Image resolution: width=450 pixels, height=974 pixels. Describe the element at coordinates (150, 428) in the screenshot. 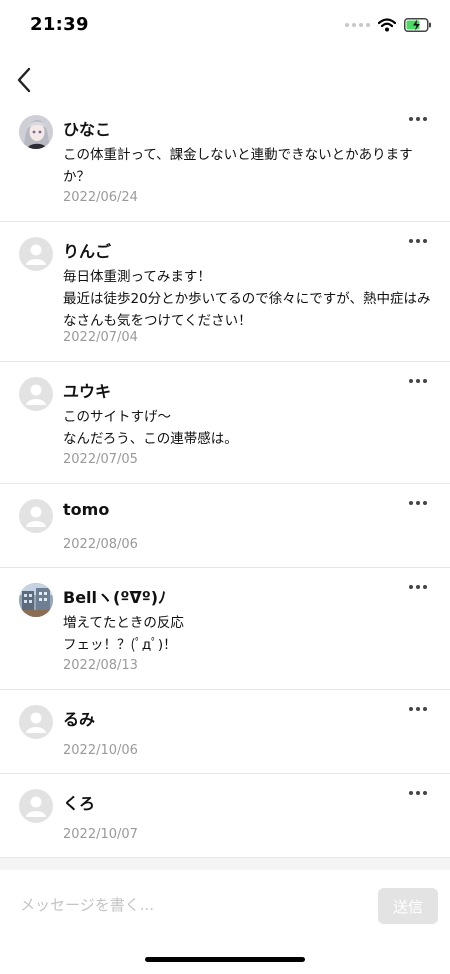

I see `comment-body: このサイトすげ〜 なんだろう、この連帯感は。` at that location.